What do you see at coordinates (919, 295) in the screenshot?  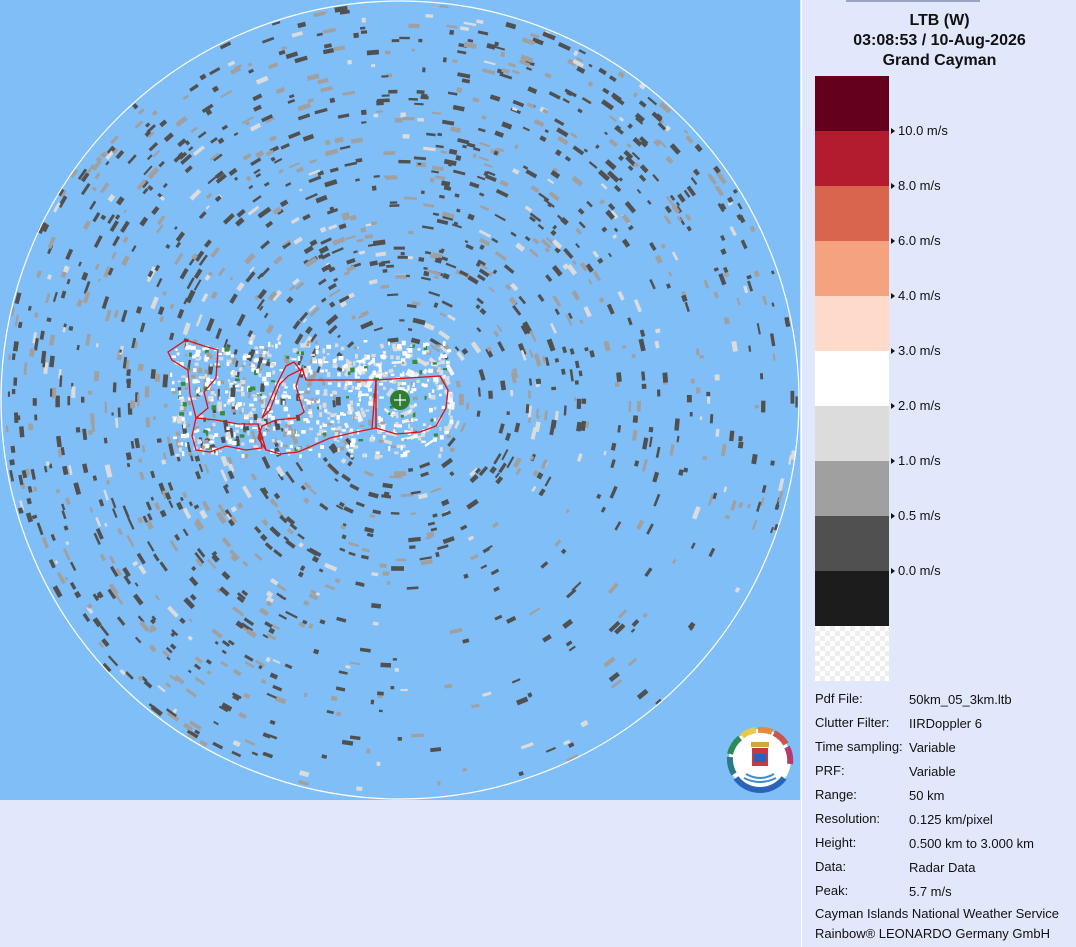 I see `legend-tick-label: 4.0 m/s` at bounding box center [919, 295].